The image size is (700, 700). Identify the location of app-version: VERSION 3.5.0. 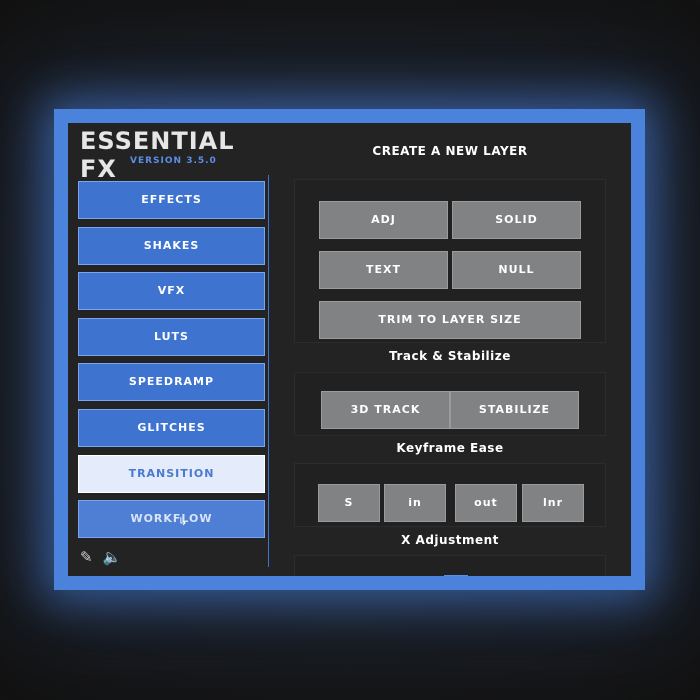
(173, 161).